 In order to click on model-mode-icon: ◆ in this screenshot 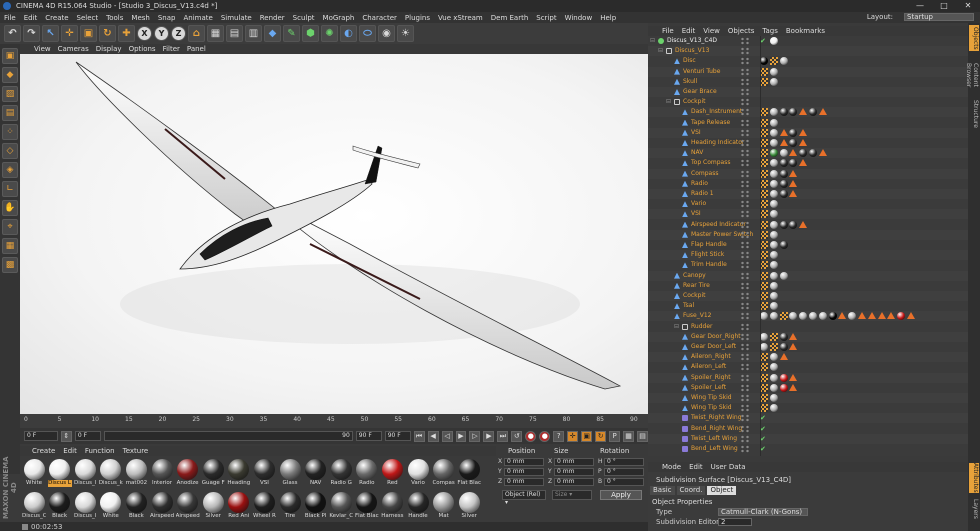, I will do `click(10, 75)`.